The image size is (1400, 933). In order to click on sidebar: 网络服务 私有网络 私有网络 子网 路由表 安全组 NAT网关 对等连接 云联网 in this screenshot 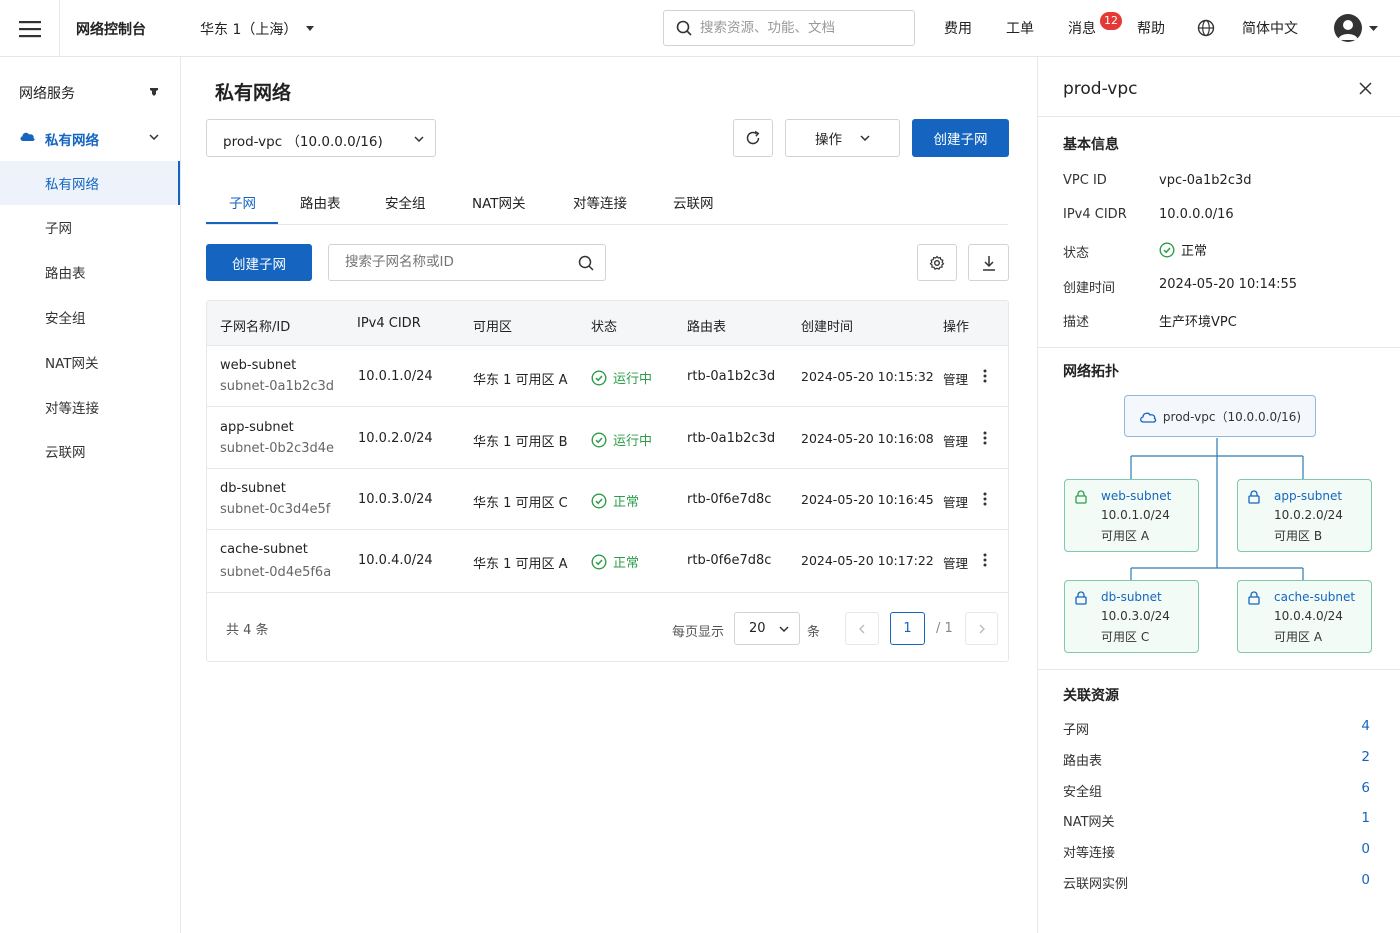, I will do `click(90, 495)`.